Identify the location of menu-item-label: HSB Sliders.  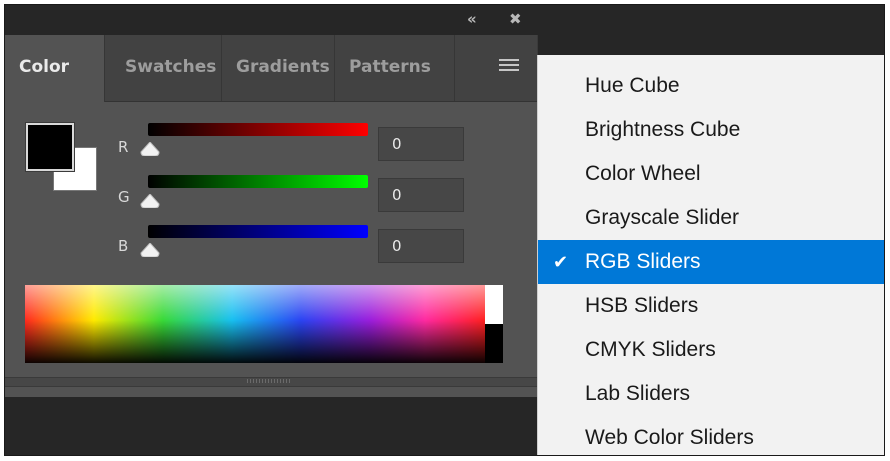
(642, 305).